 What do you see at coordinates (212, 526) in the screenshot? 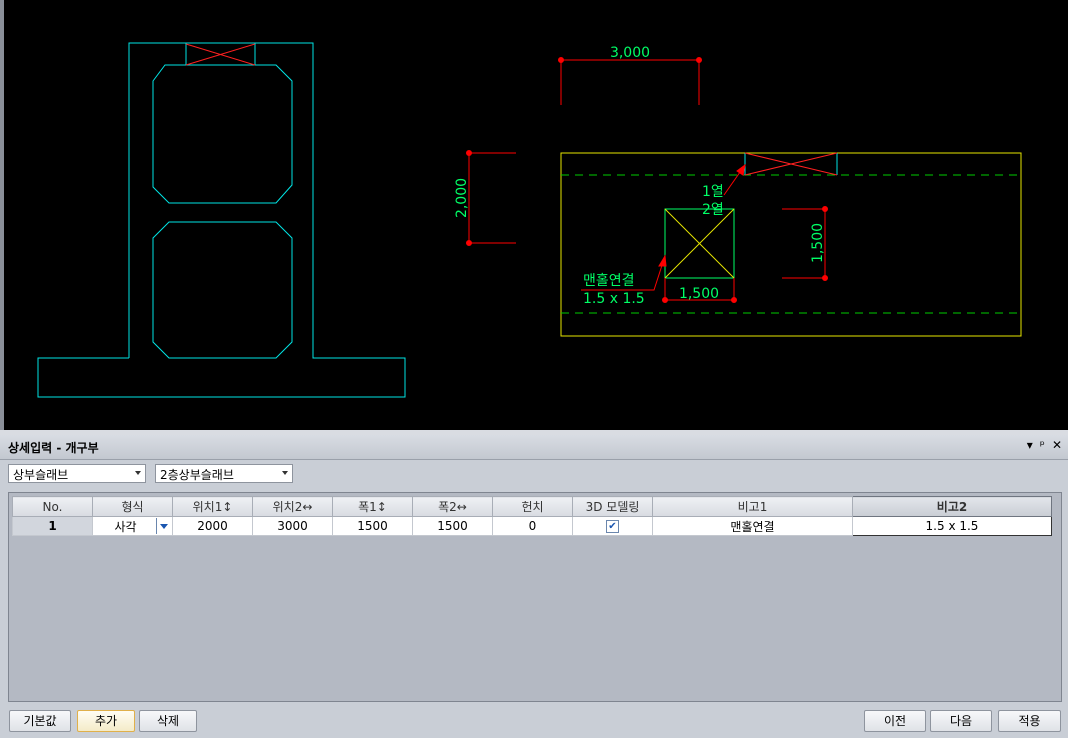
I see `pos1-cell: 2000` at bounding box center [212, 526].